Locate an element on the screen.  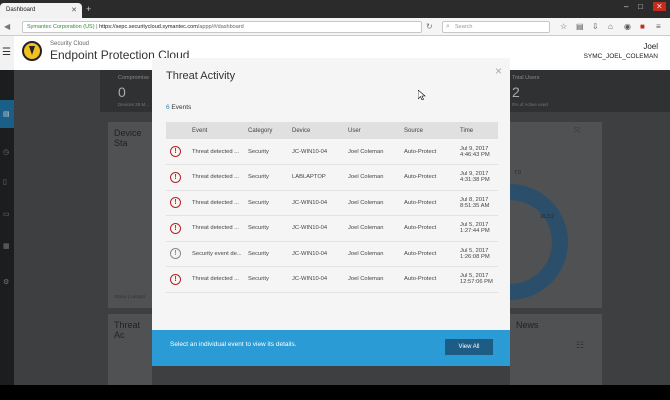
browser-tab: Dashboard ✕ is located at coordinates (41, 10).